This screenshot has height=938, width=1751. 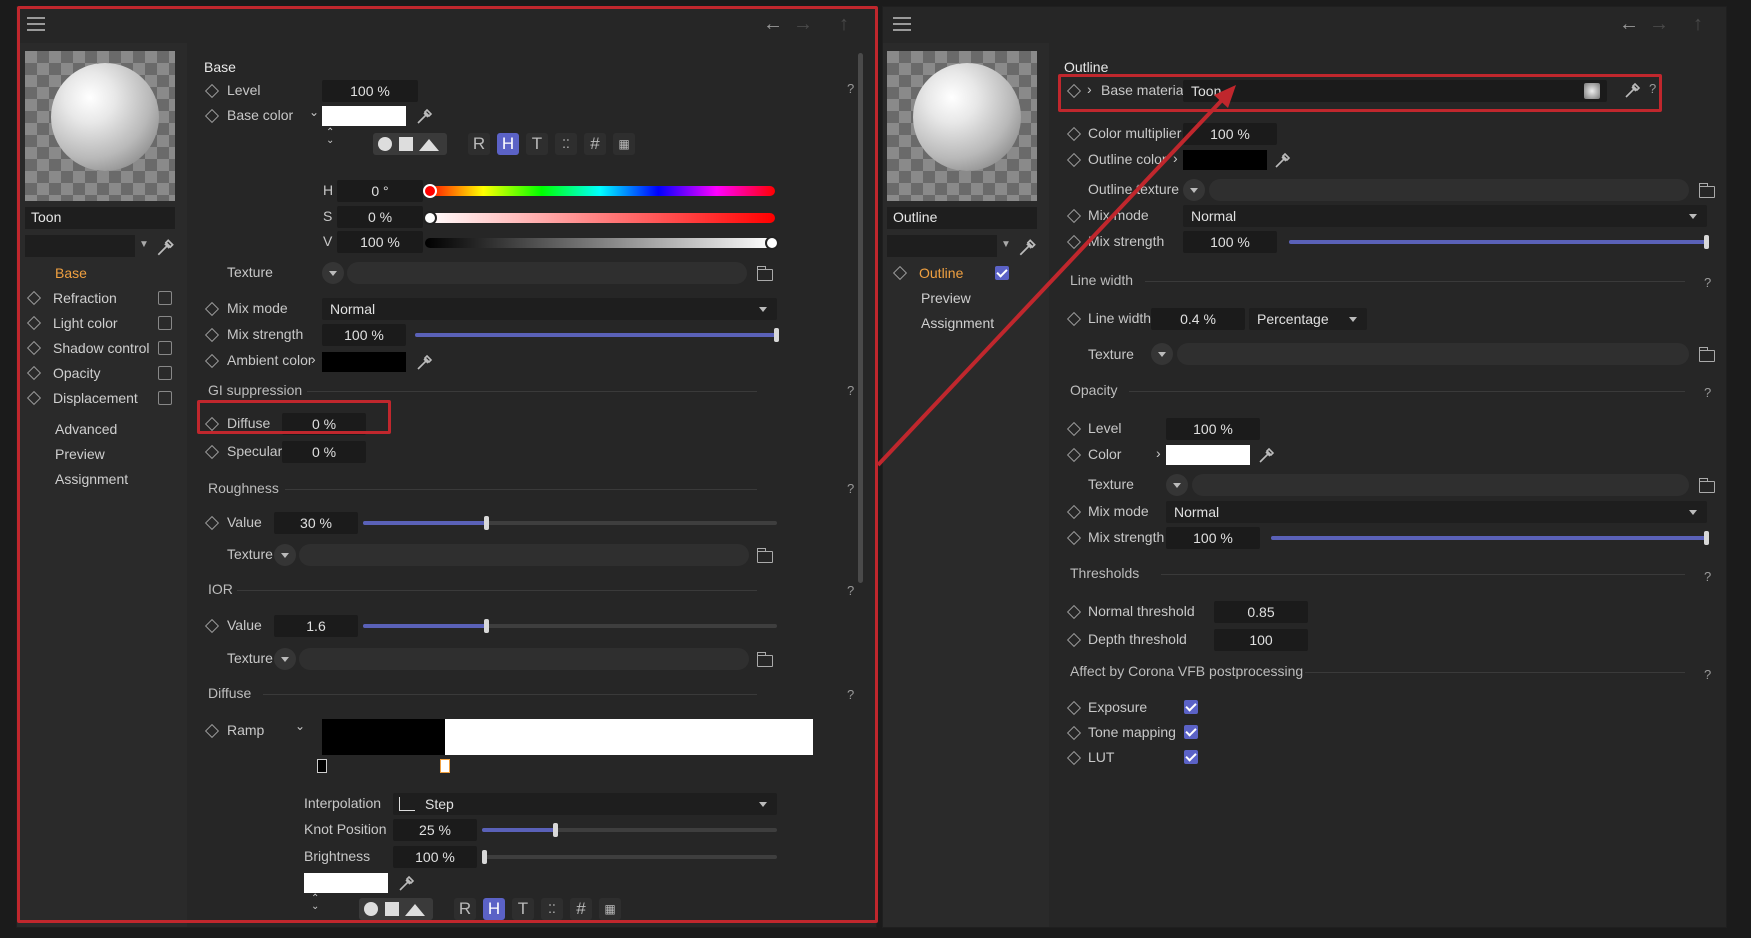 What do you see at coordinates (1094, 390) in the screenshot?
I see `section-title-opacity: Opacity` at bounding box center [1094, 390].